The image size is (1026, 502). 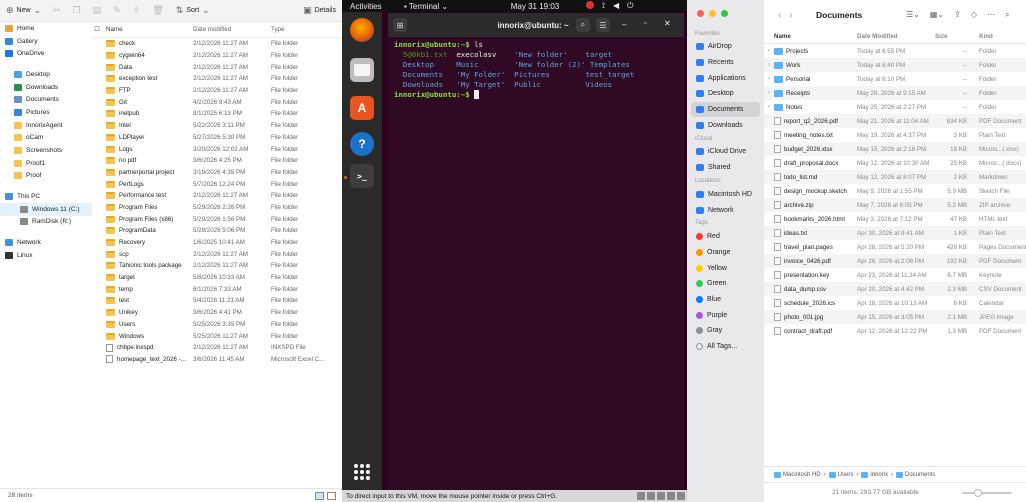 What do you see at coordinates (725, 237) in the screenshot?
I see `tag-item: Red` at bounding box center [725, 237].